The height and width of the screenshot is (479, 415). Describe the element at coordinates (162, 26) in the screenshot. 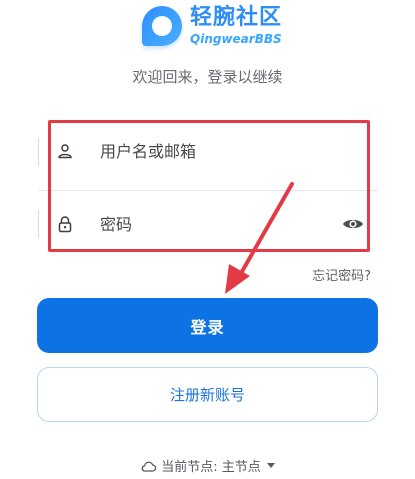

I see `logo-bubble-icon` at that location.